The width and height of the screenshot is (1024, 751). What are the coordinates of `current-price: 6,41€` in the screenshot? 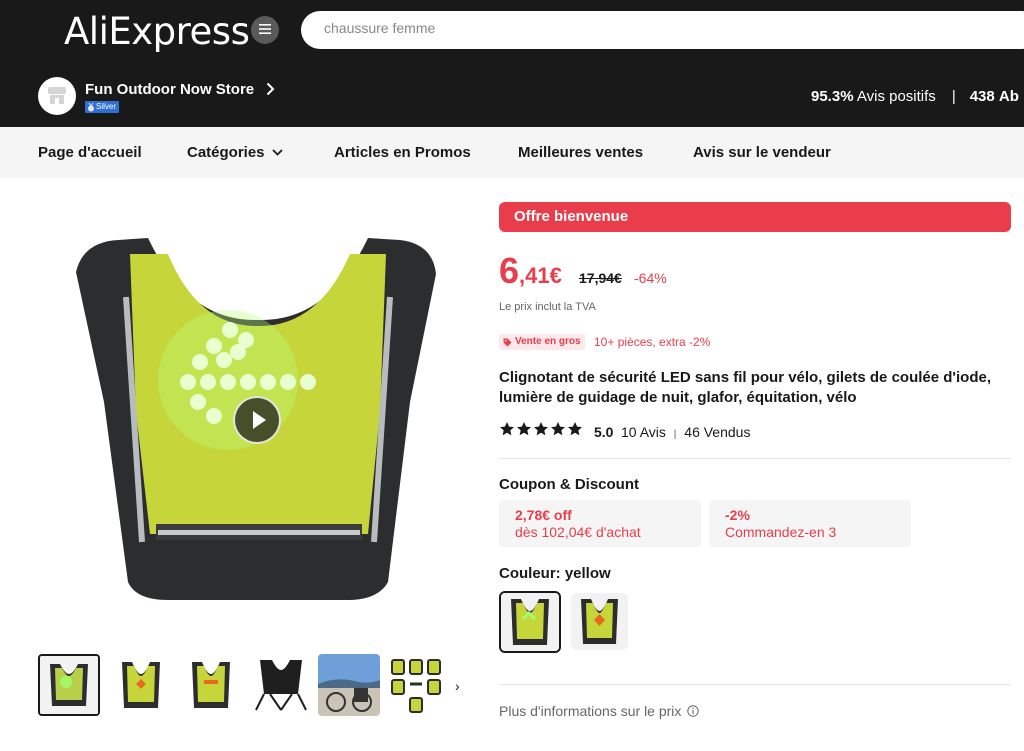 It's located at (530, 271).